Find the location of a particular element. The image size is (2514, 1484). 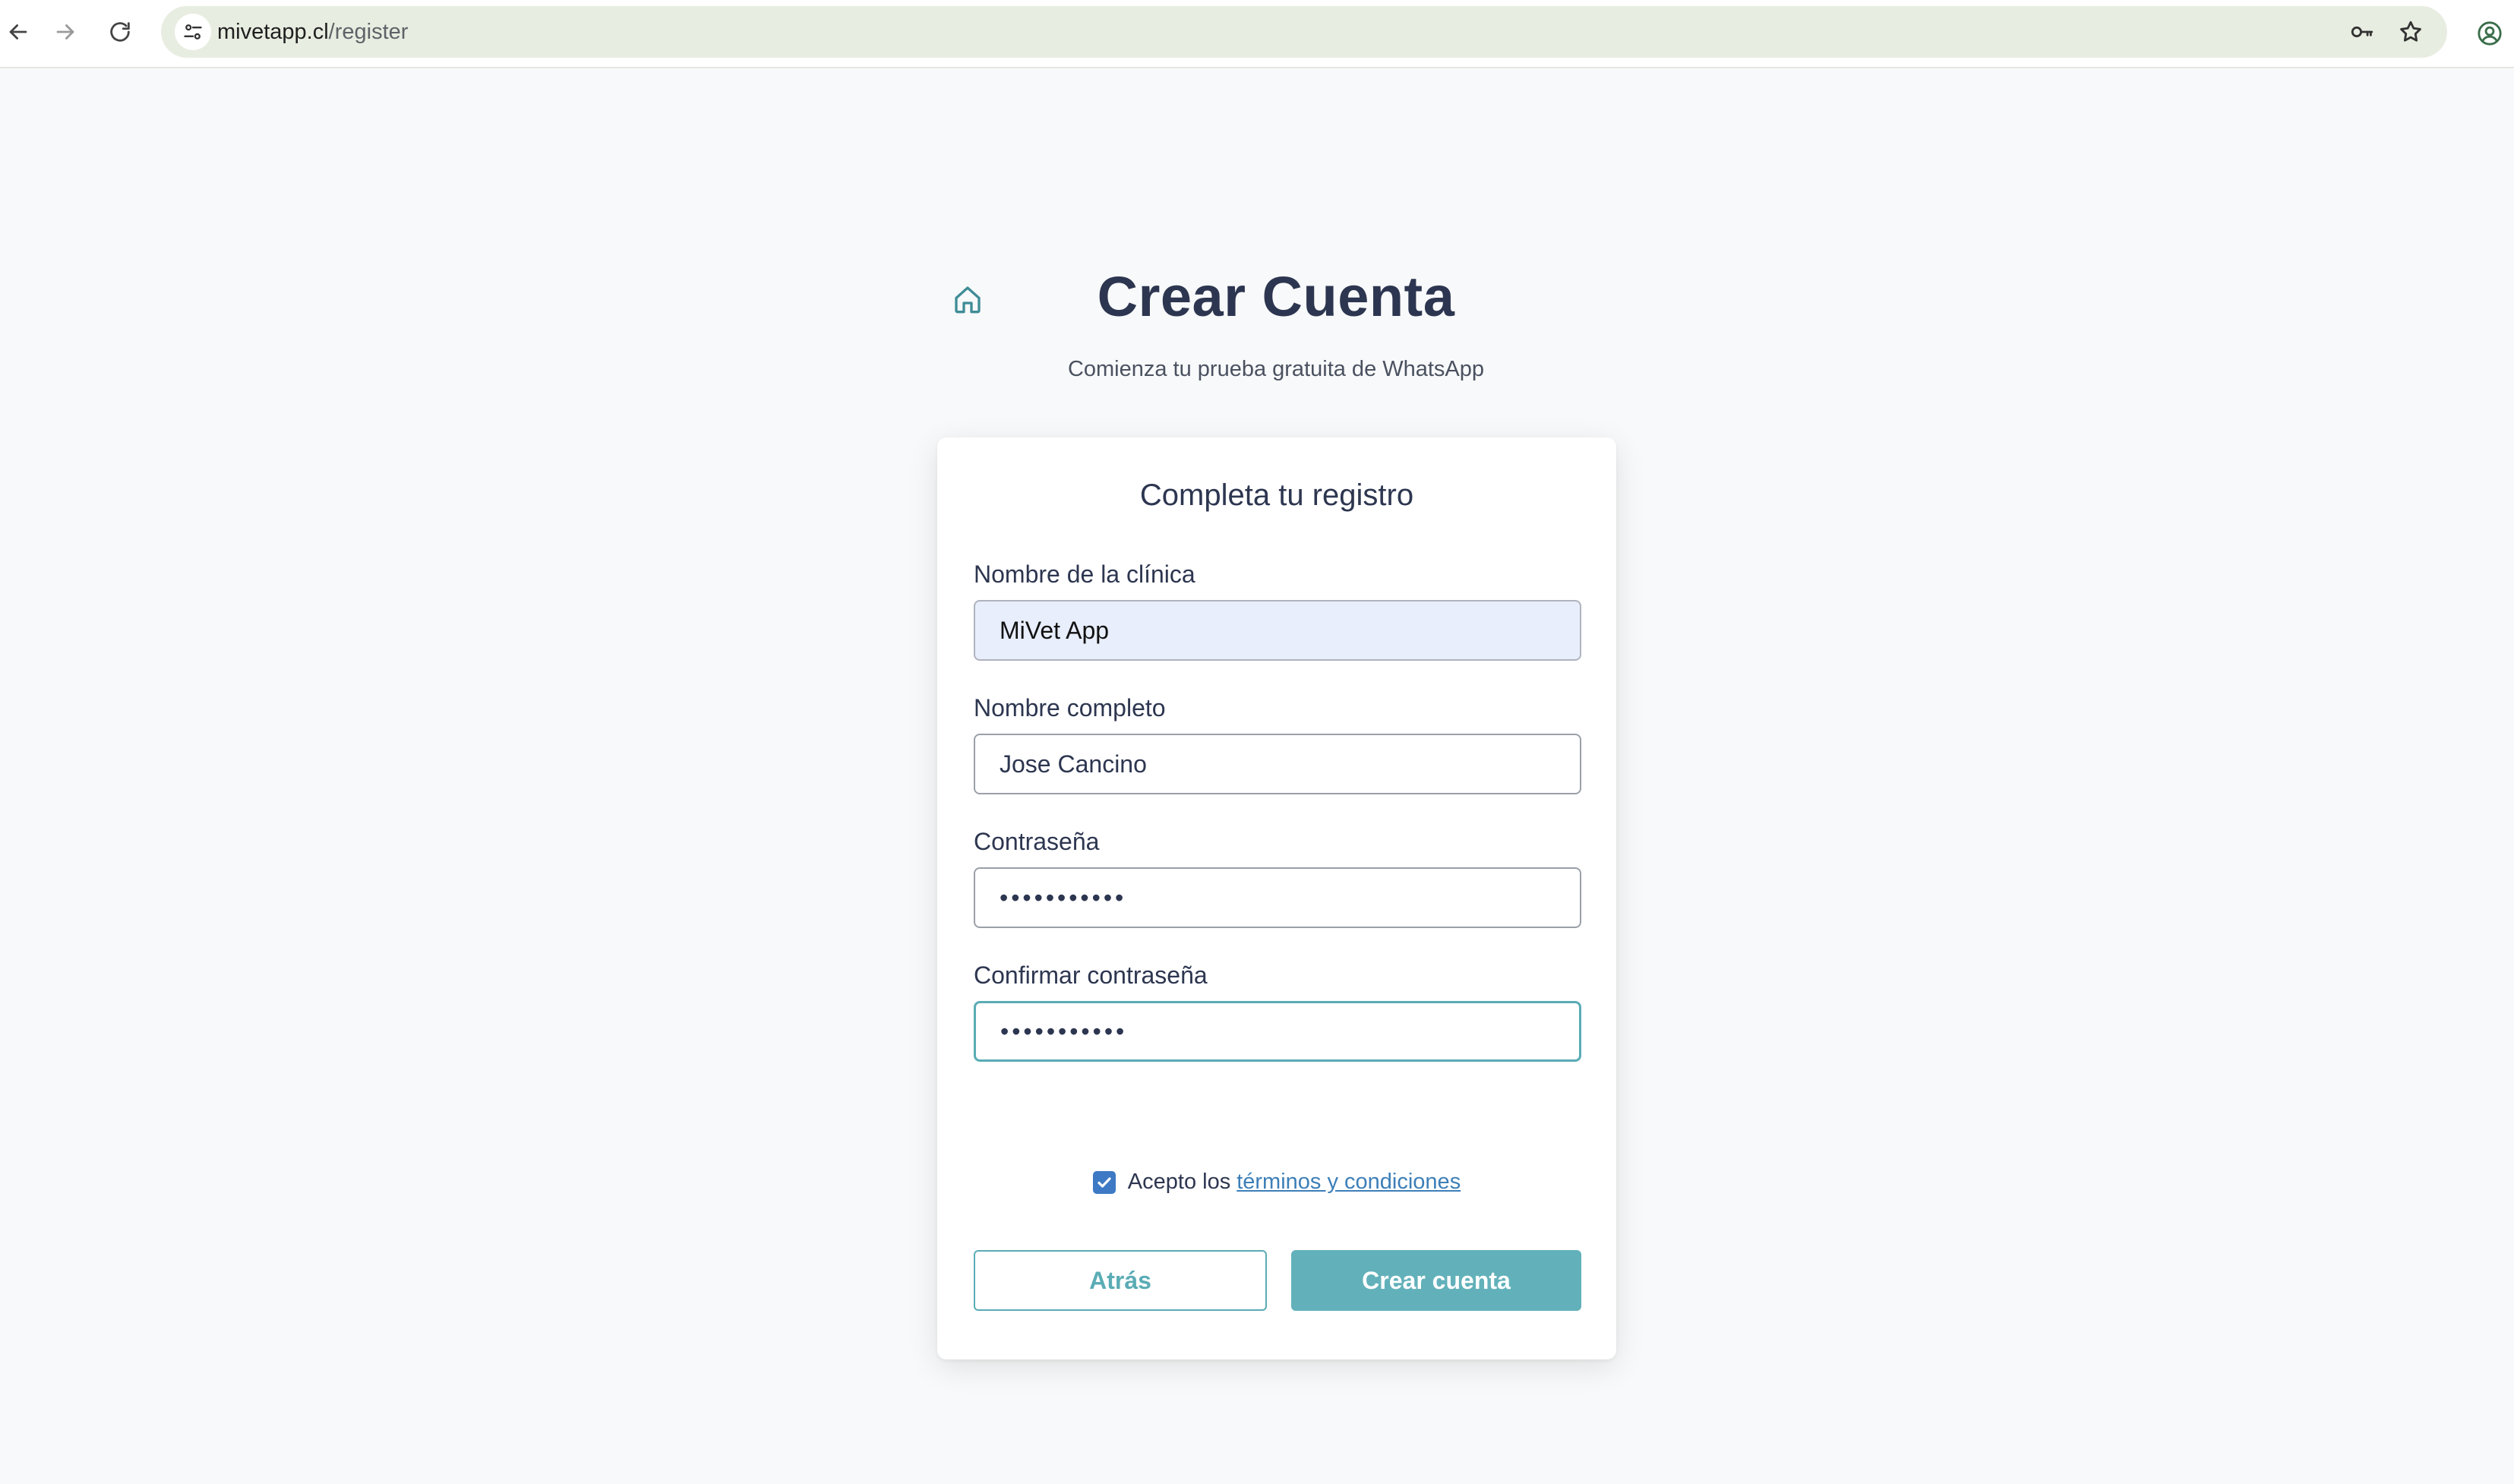

clinic-name-input is located at coordinates (1277, 630).